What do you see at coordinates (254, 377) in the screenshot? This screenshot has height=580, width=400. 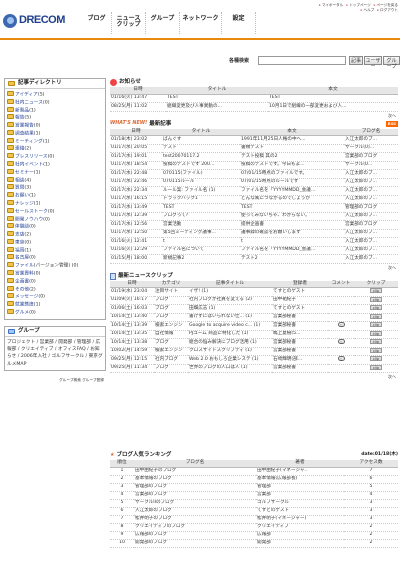 I see `clips-next-link: 次へ` at bounding box center [254, 377].